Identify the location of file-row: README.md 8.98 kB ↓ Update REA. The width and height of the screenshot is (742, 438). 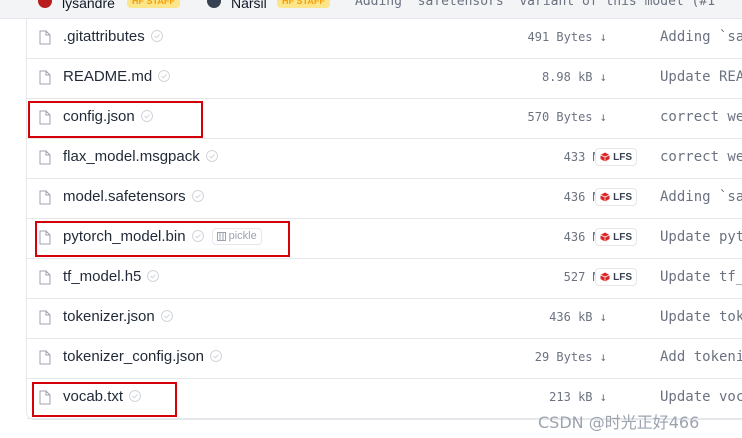
(384, 78).